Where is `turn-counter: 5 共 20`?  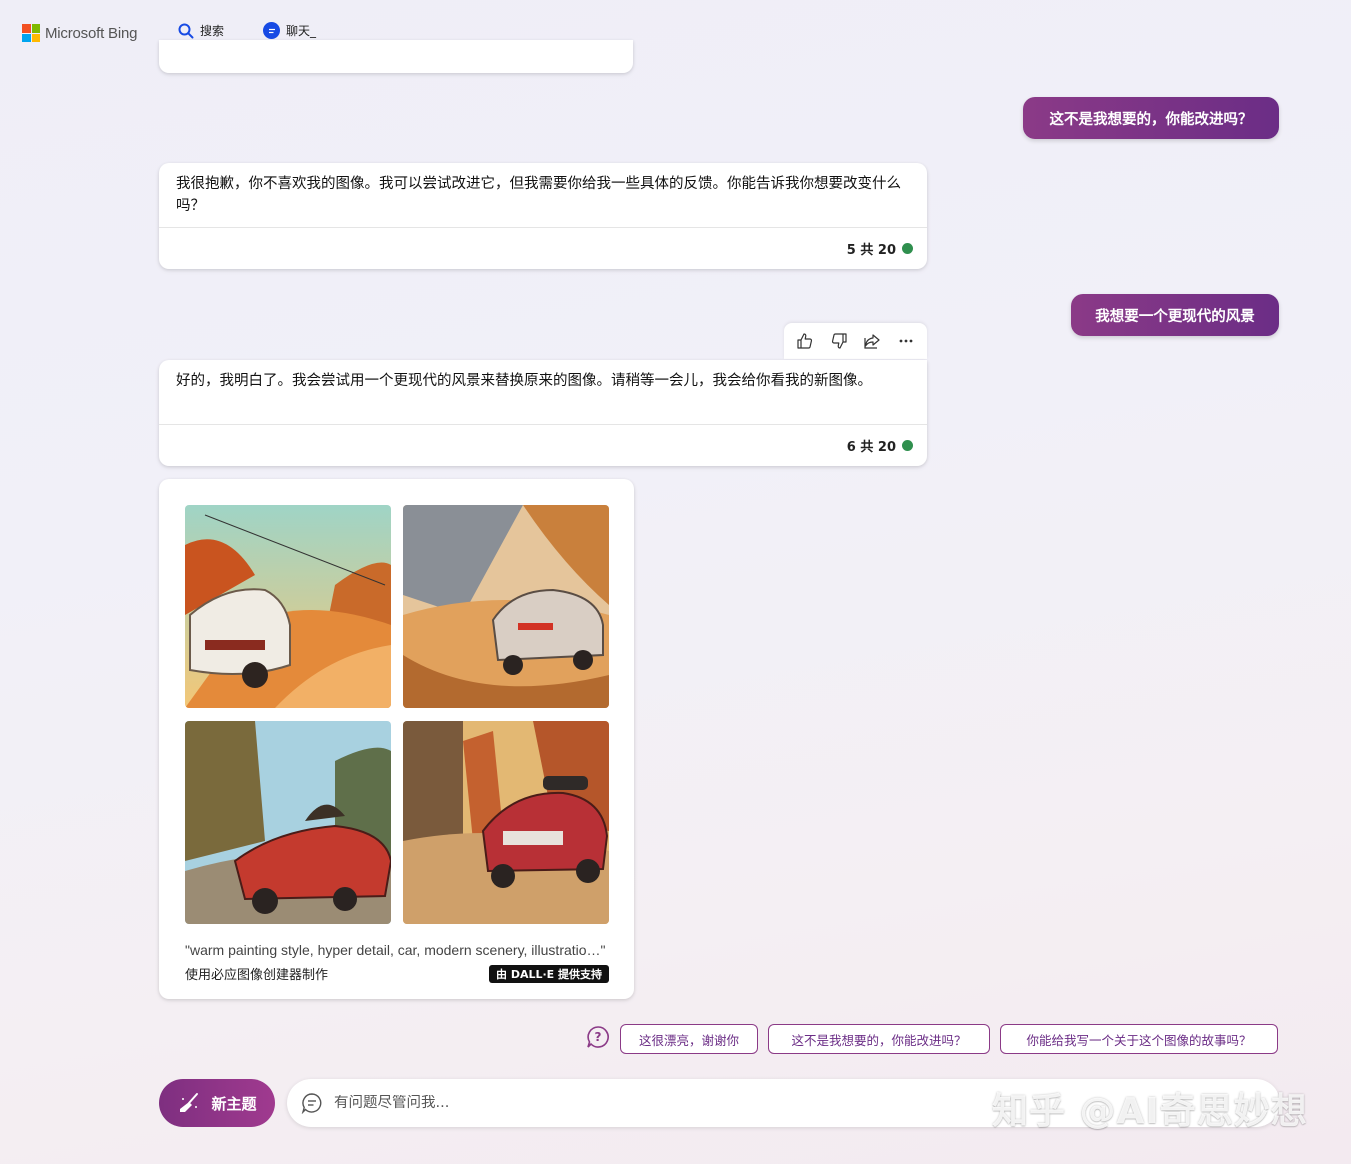 turn-counter: 5 共 20 is located at coordinates (543, 248).